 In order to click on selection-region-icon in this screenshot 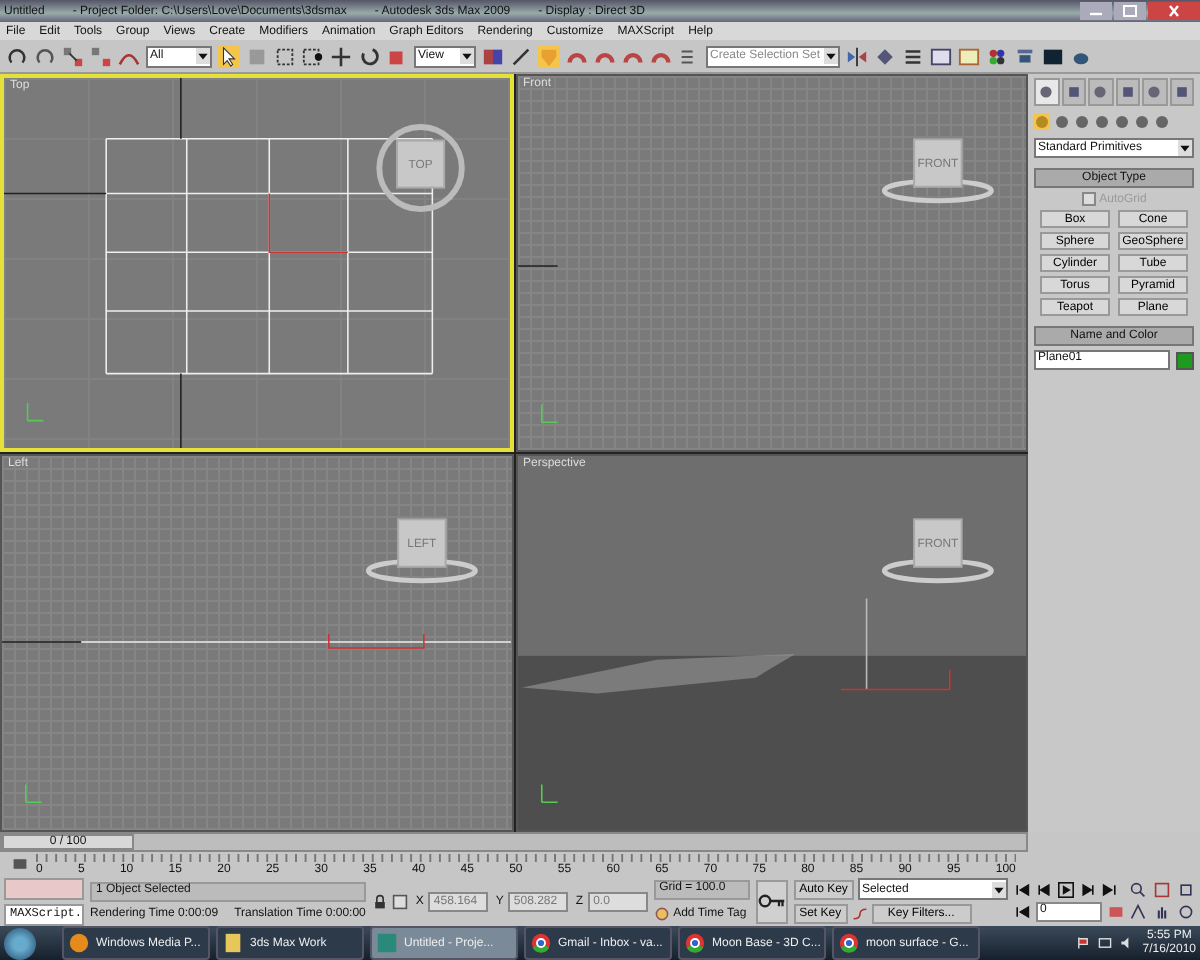, I will do `click(285, 56)`.